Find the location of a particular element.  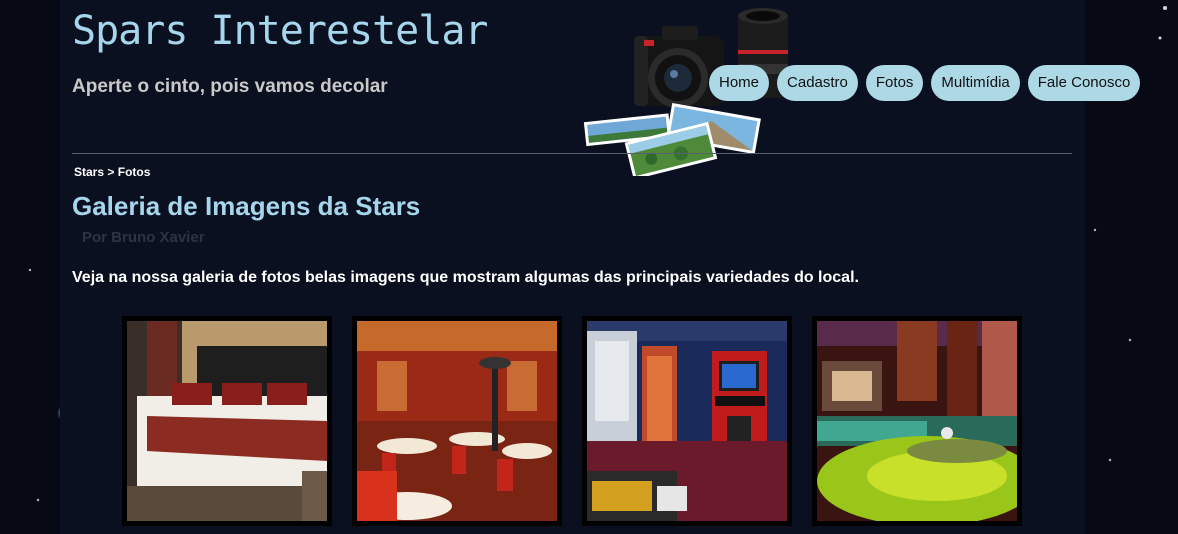

jacuzzi-photo-image is located at coordinates (917, 421).